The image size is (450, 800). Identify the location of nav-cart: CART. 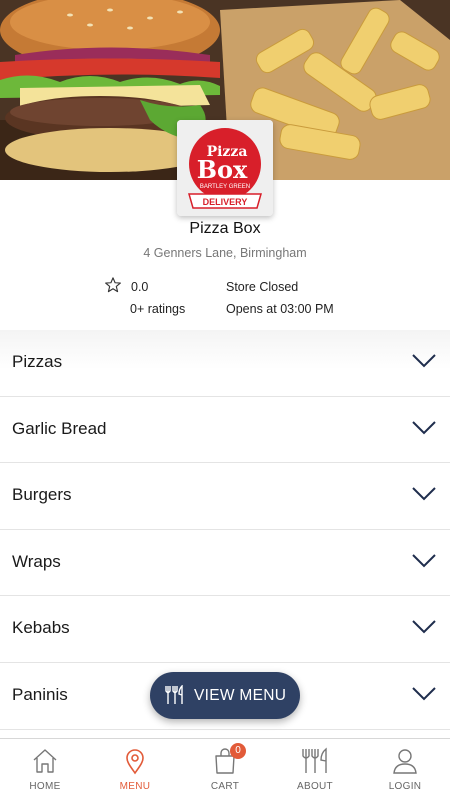
(225, 769).